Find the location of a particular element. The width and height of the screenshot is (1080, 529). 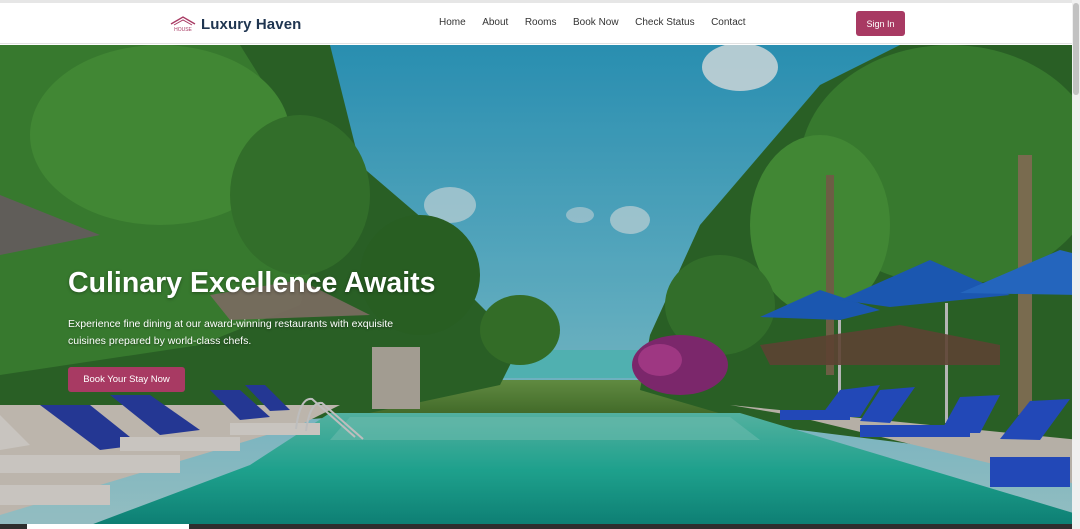

horizontal-scrollbar-thumb is located at coordinates (108, 526).